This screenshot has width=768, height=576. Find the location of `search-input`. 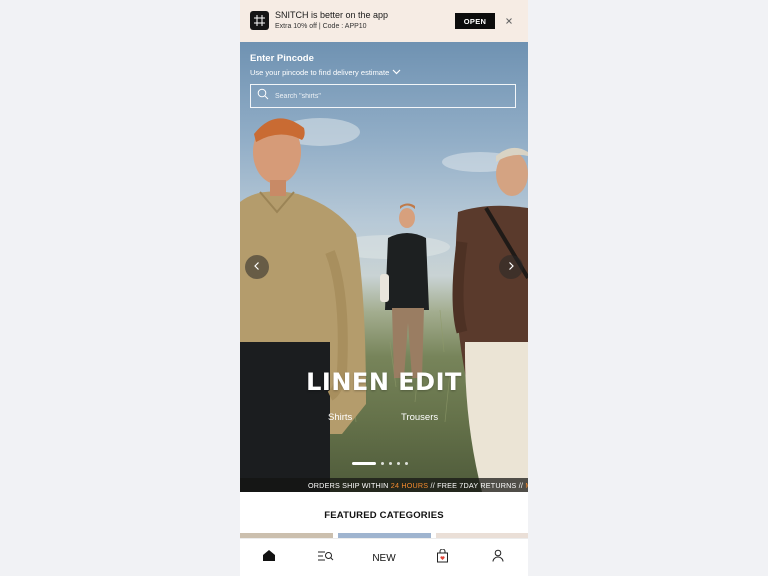

search-input is located at coordinates (390, 96).